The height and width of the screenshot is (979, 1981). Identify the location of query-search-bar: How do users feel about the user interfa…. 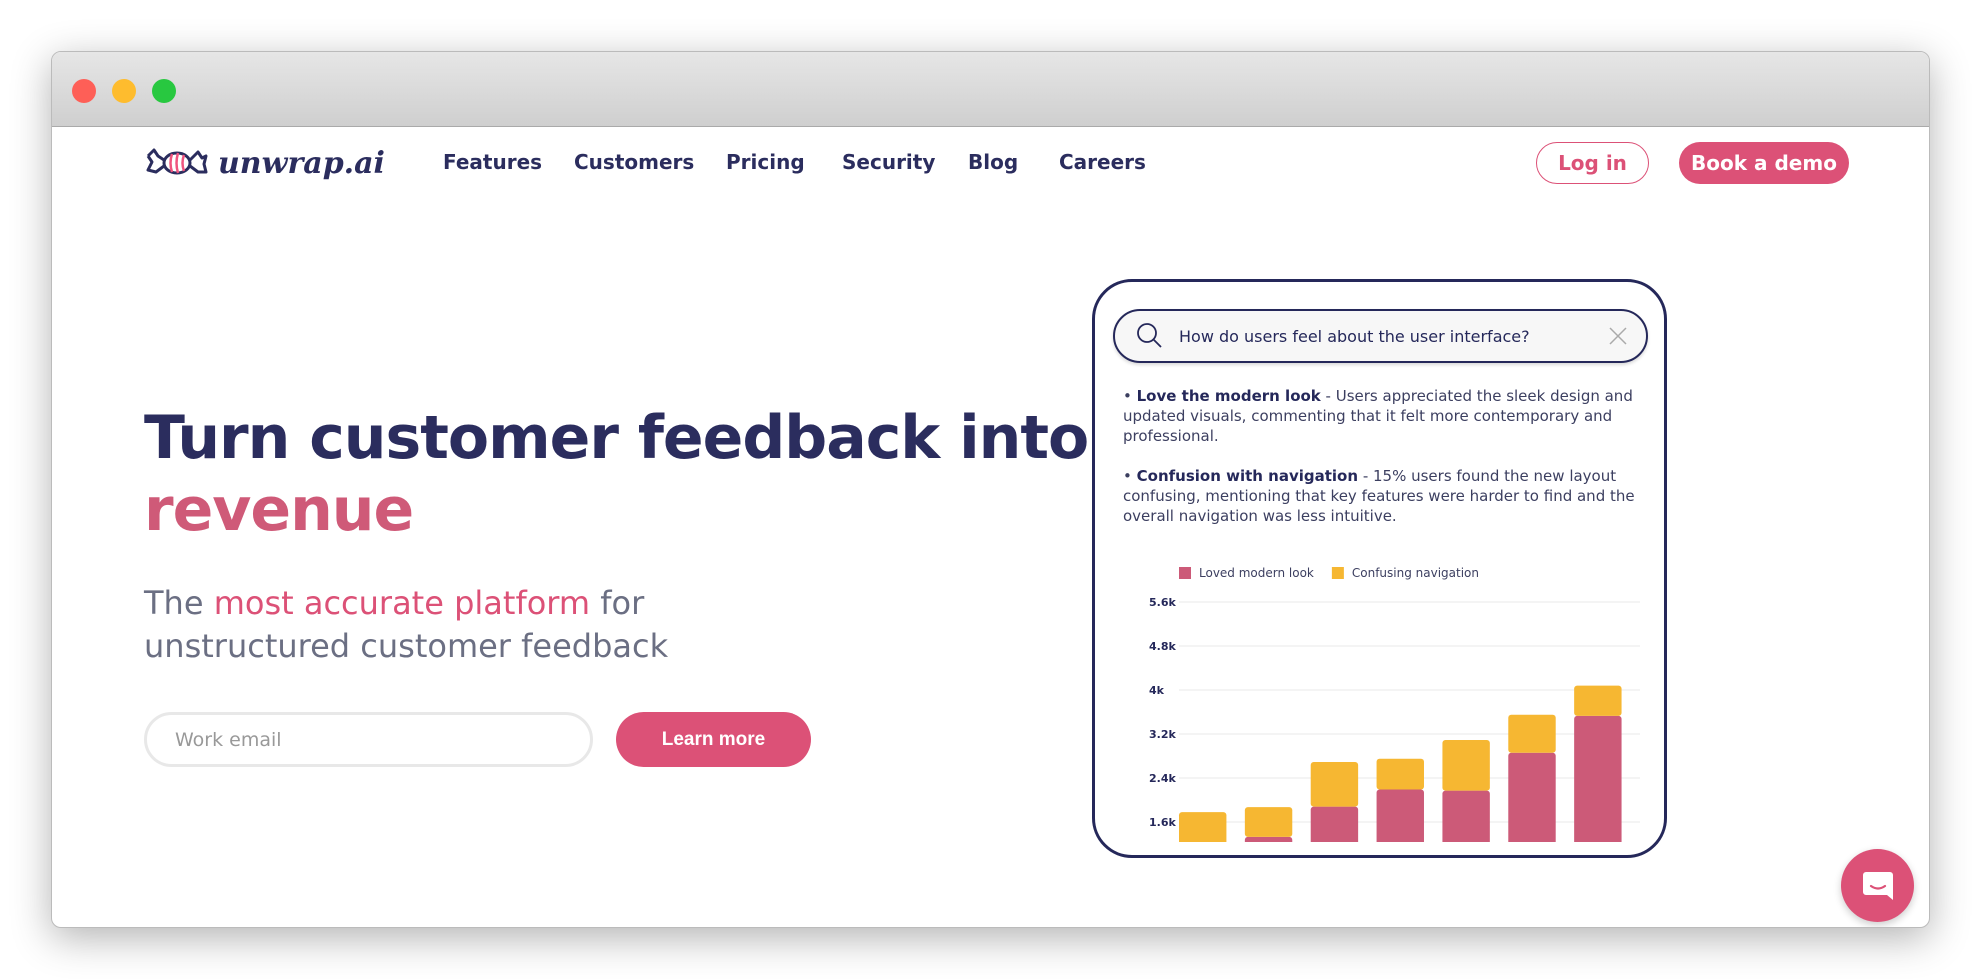
(1380, 336).